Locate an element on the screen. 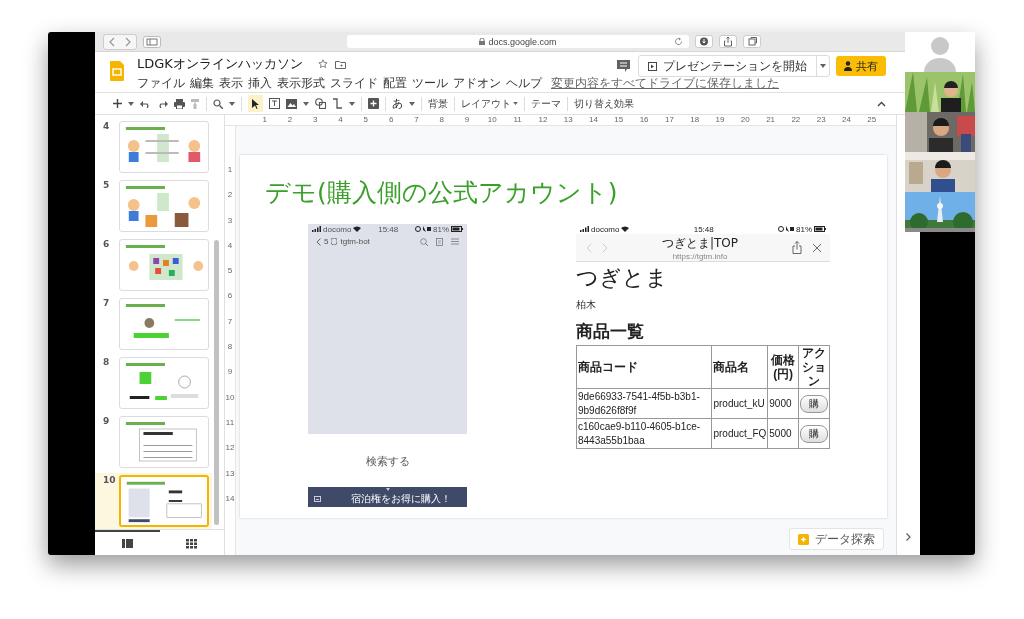  column-header: アクション is located at coordinates (814, 367).